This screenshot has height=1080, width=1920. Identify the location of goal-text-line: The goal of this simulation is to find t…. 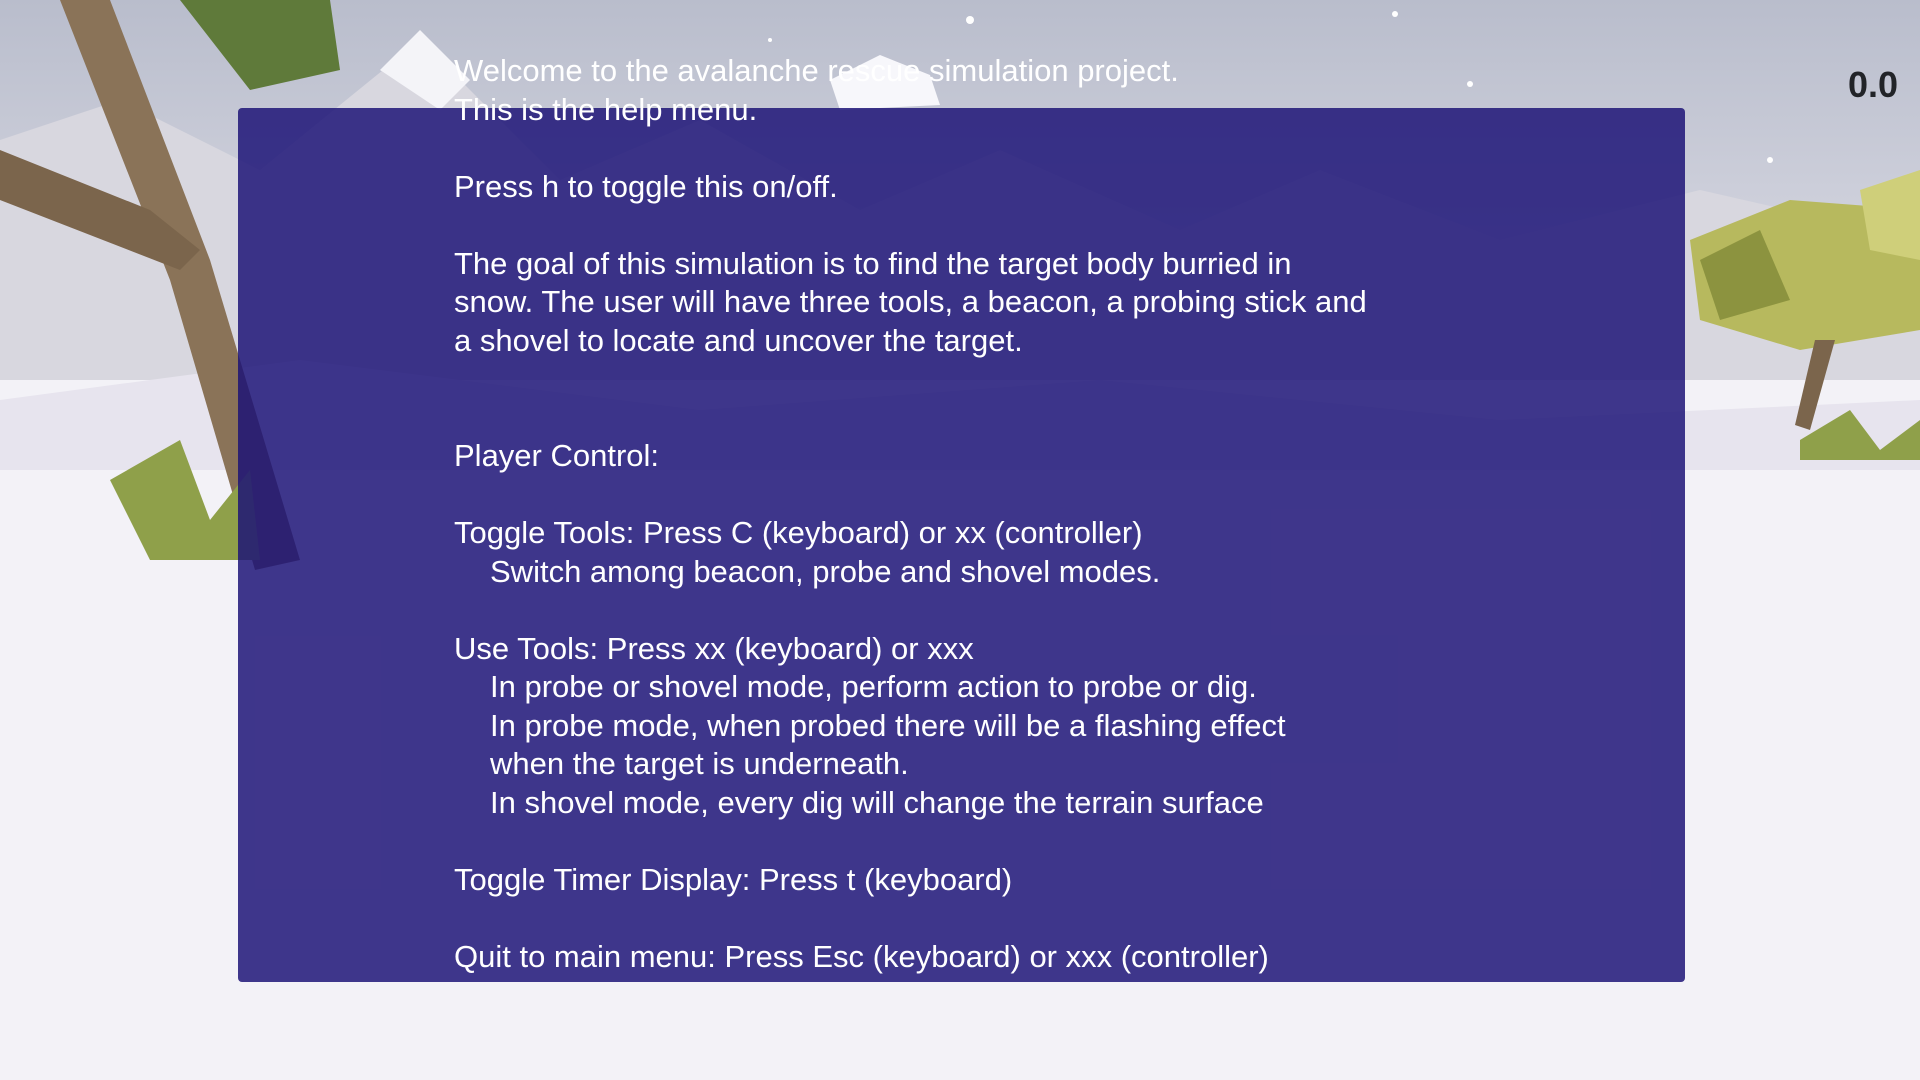
(873, 263).